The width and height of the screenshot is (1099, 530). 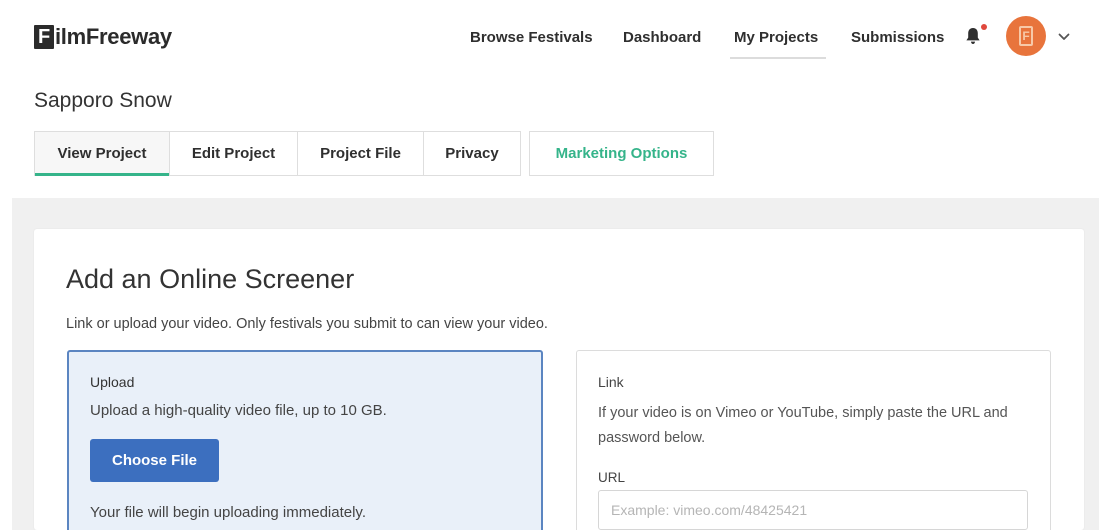 What do you see at coordinates (611, 382) in the screenshot?
I see `link-label: Link` at bounding box center [611, 382].